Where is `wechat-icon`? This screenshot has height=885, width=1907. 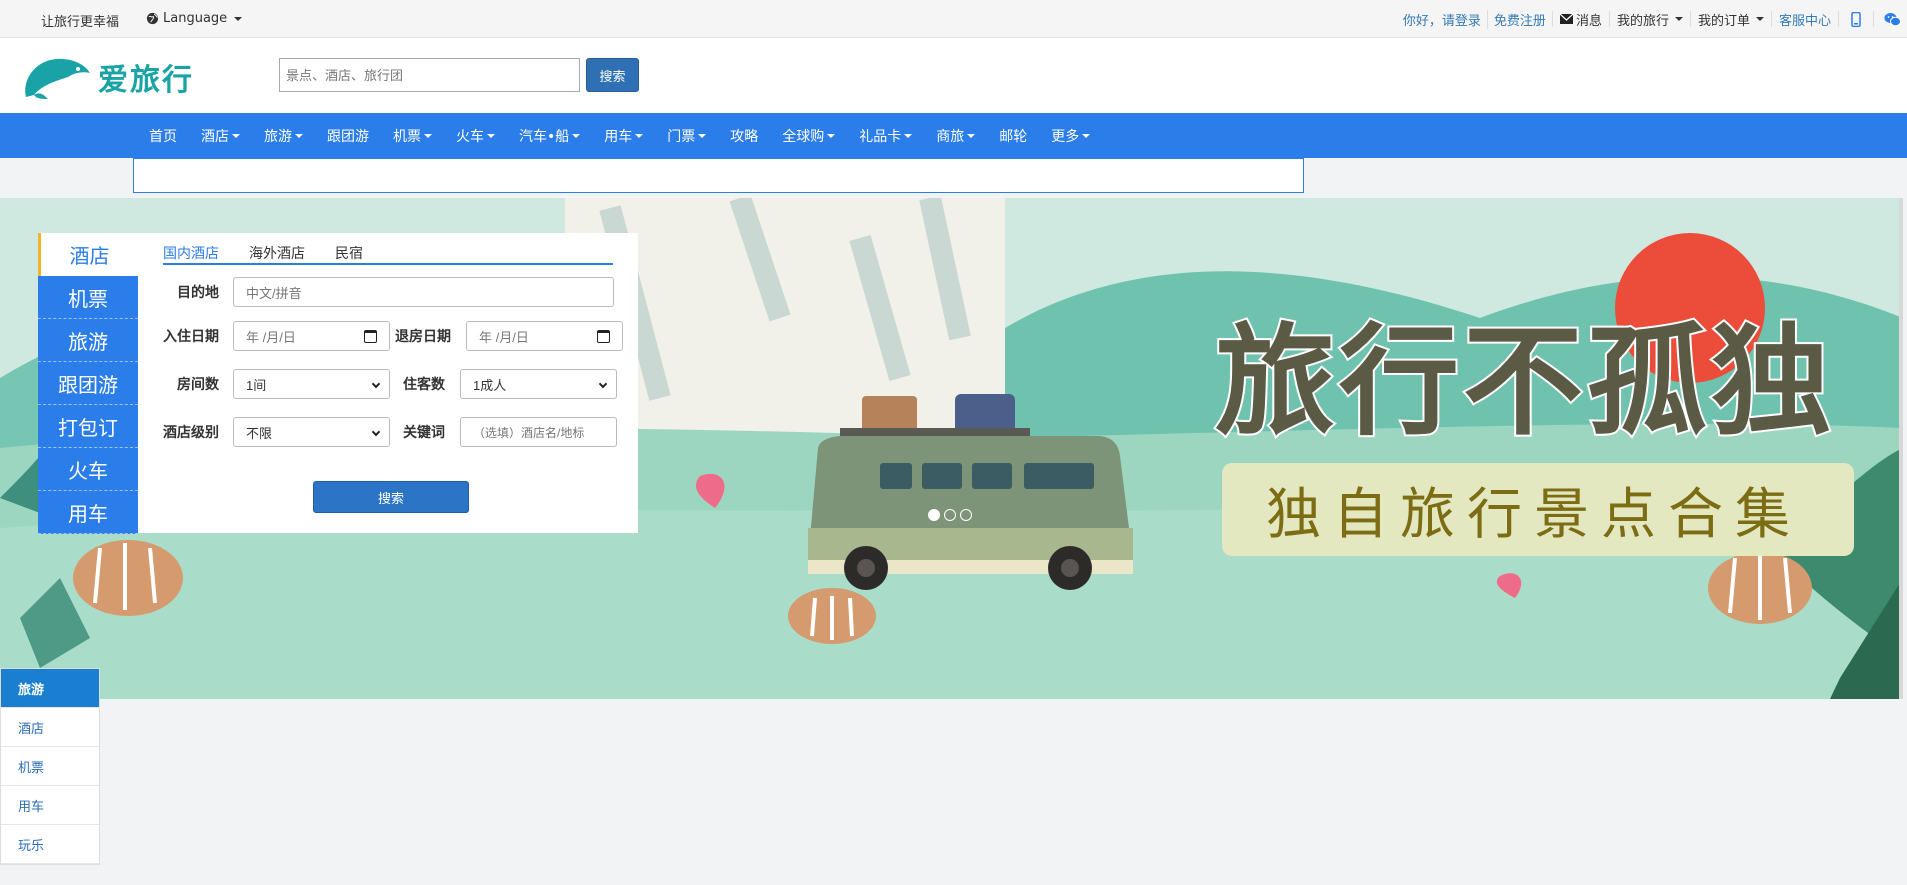
wechat-icon is located at coordinates (1892, 19).